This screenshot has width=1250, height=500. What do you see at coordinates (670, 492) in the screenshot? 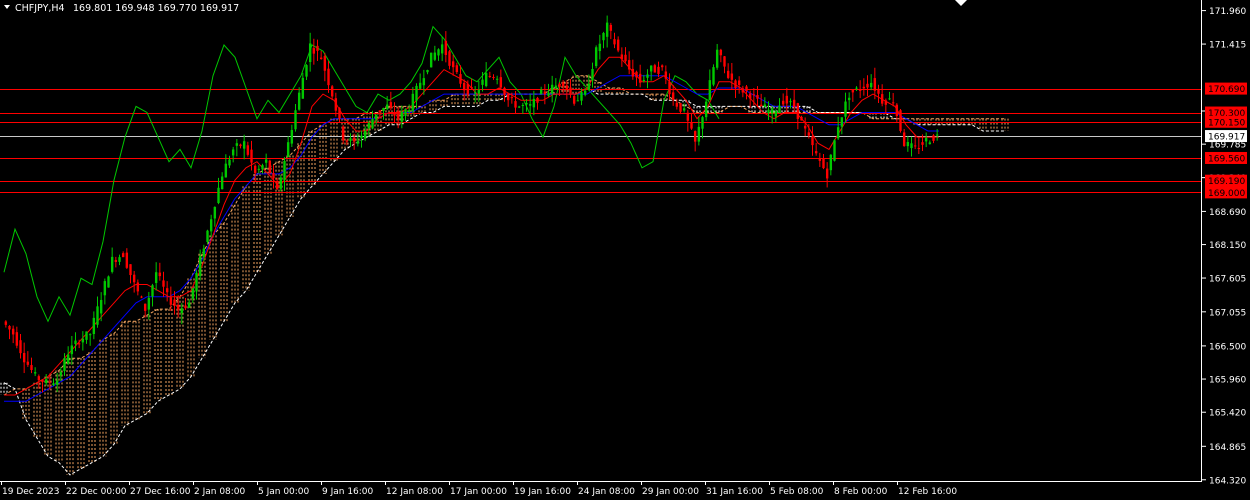
I see `x-tick-label: 29 Jan 00:00` at bounding box center [670, 492].